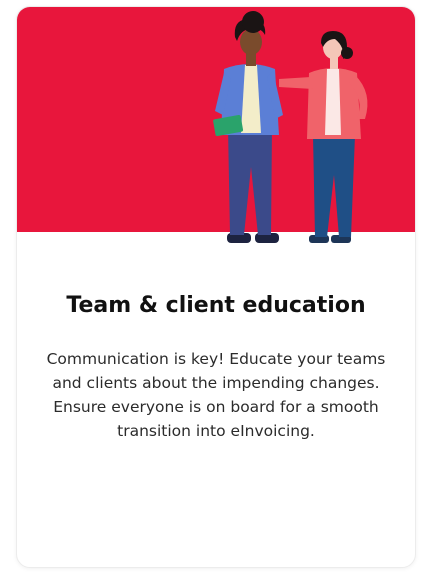 Image resolution: width=422 pixels, height=572 pixels. Describe the element at coordinates (216, 305) in the screenshot. I see `card-title: Team & client education` at that location.